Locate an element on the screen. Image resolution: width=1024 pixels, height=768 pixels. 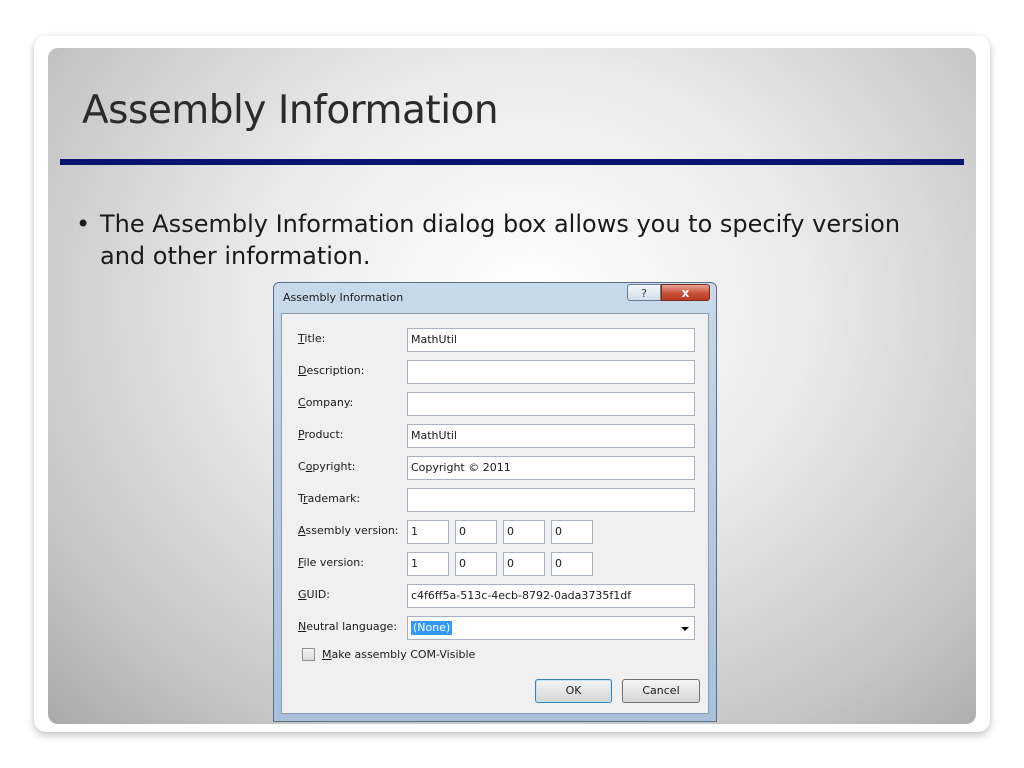
assembly-version-major: 1 is located at coordinates (428, 532).